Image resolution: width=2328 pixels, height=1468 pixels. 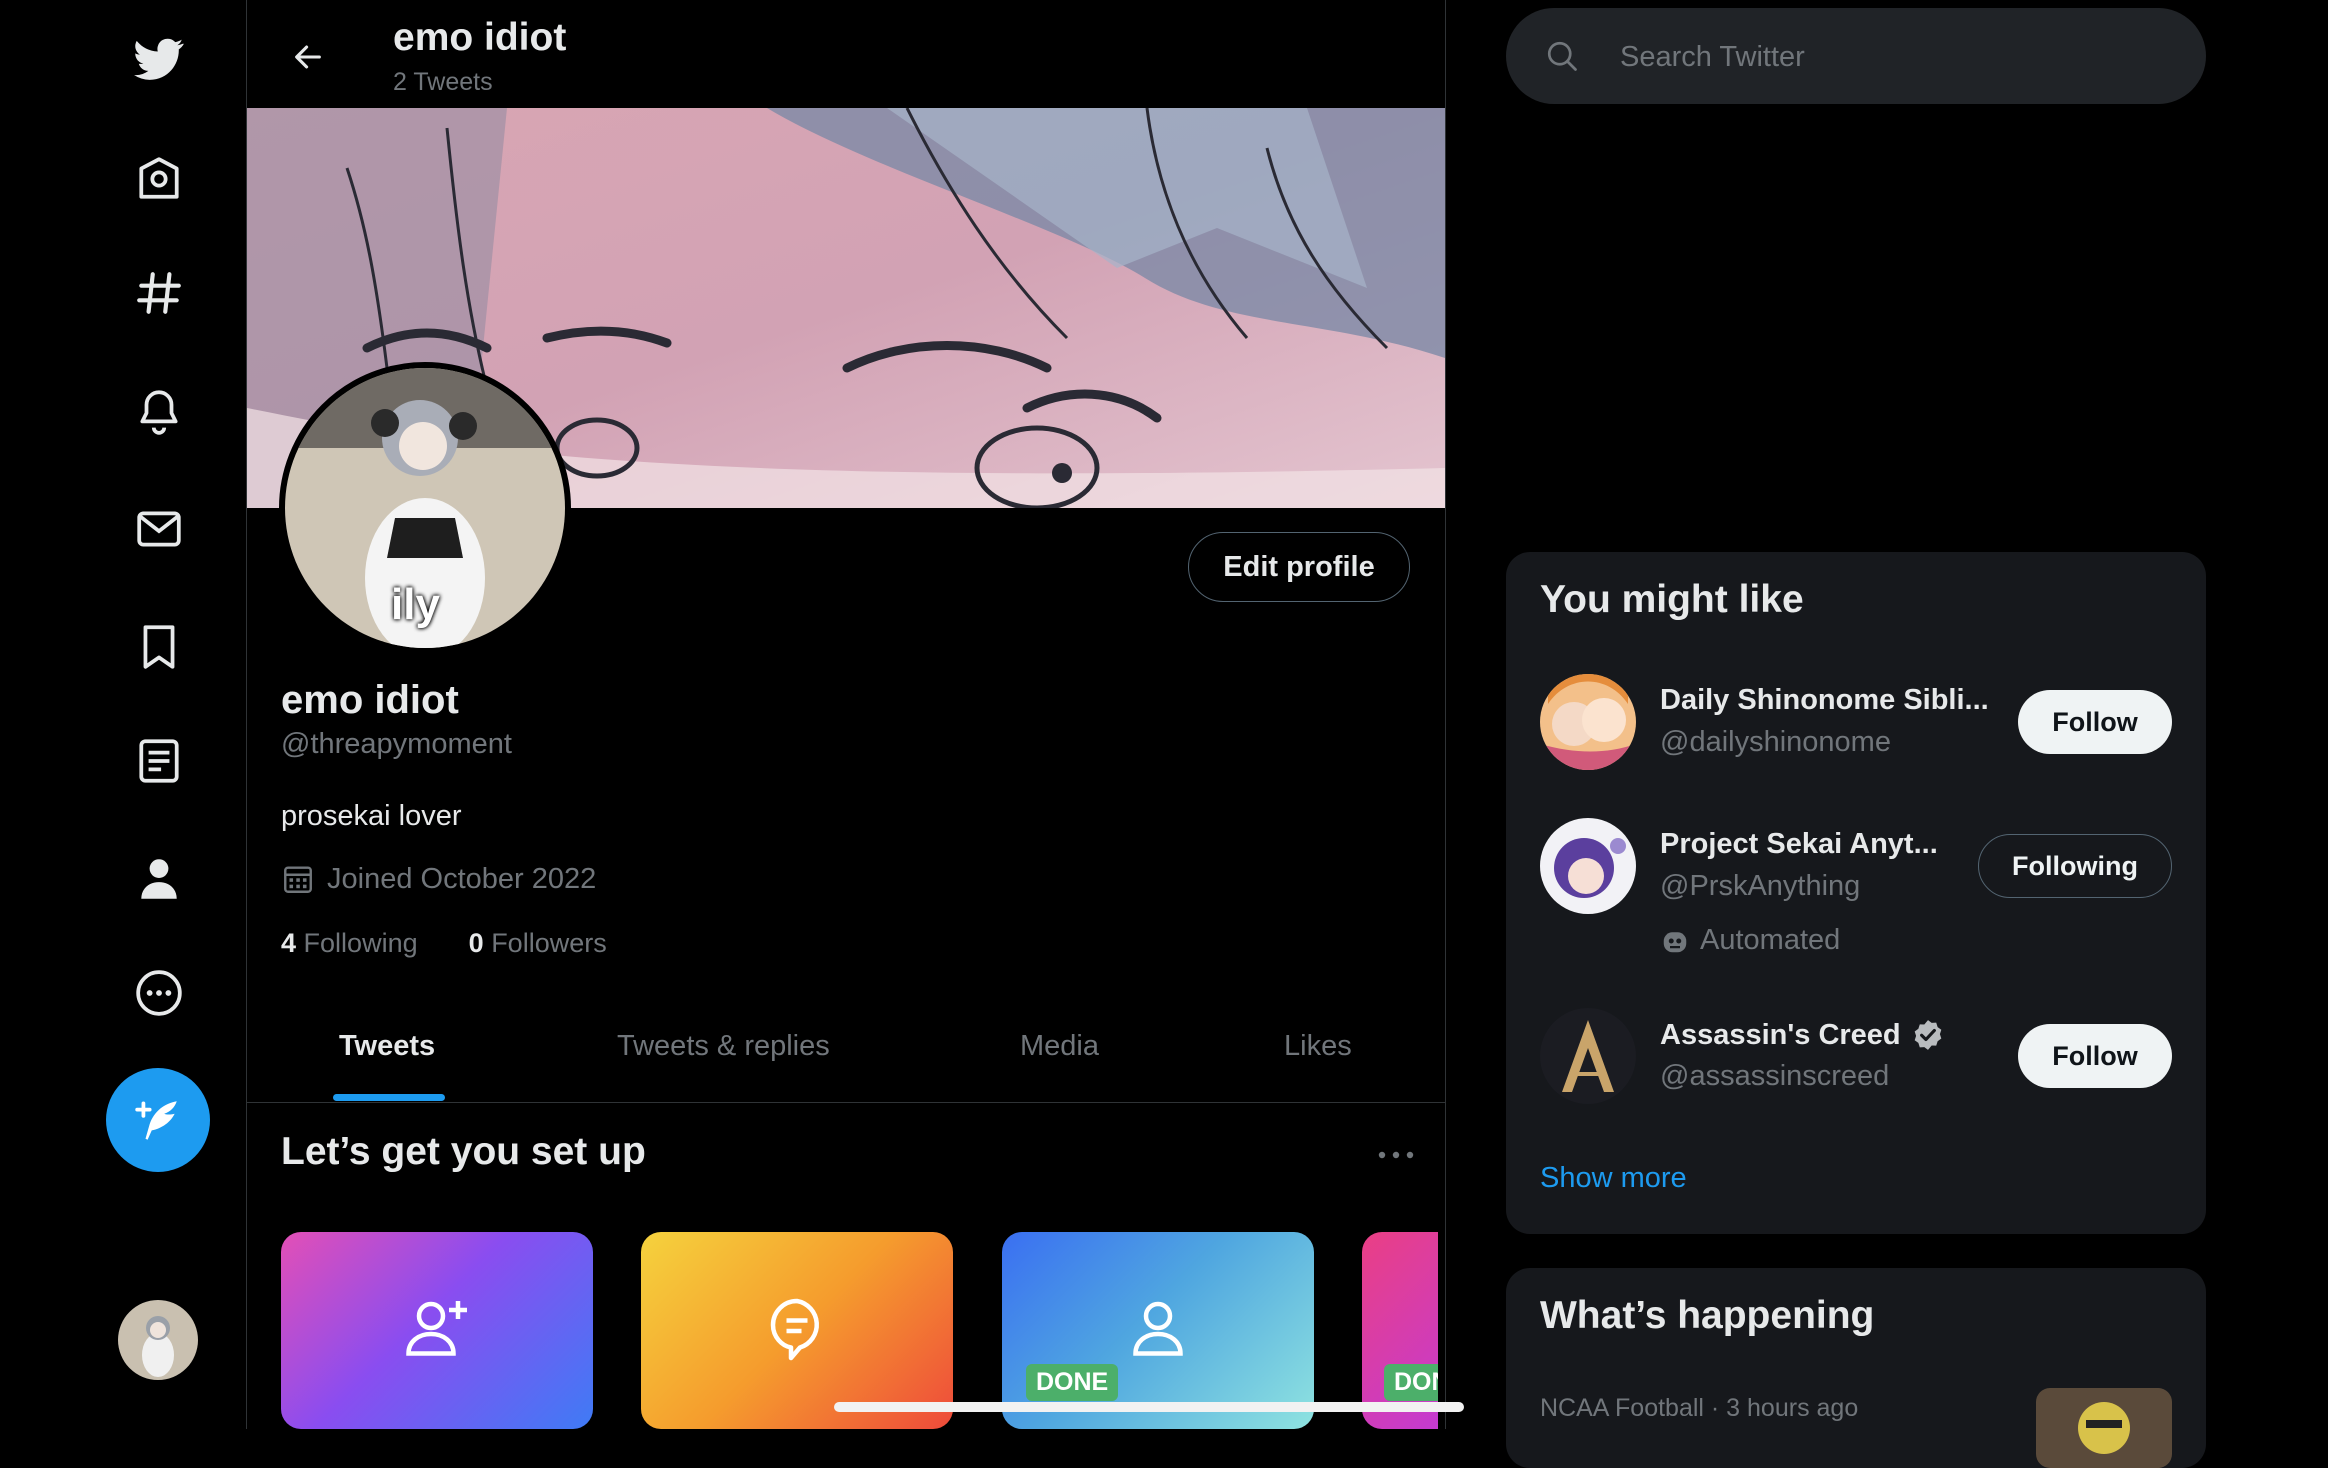 What do you see at coordinates (1770, 940) in the screenshot?
I see `automated-text: Automated` at bounding box center [1770, 940].